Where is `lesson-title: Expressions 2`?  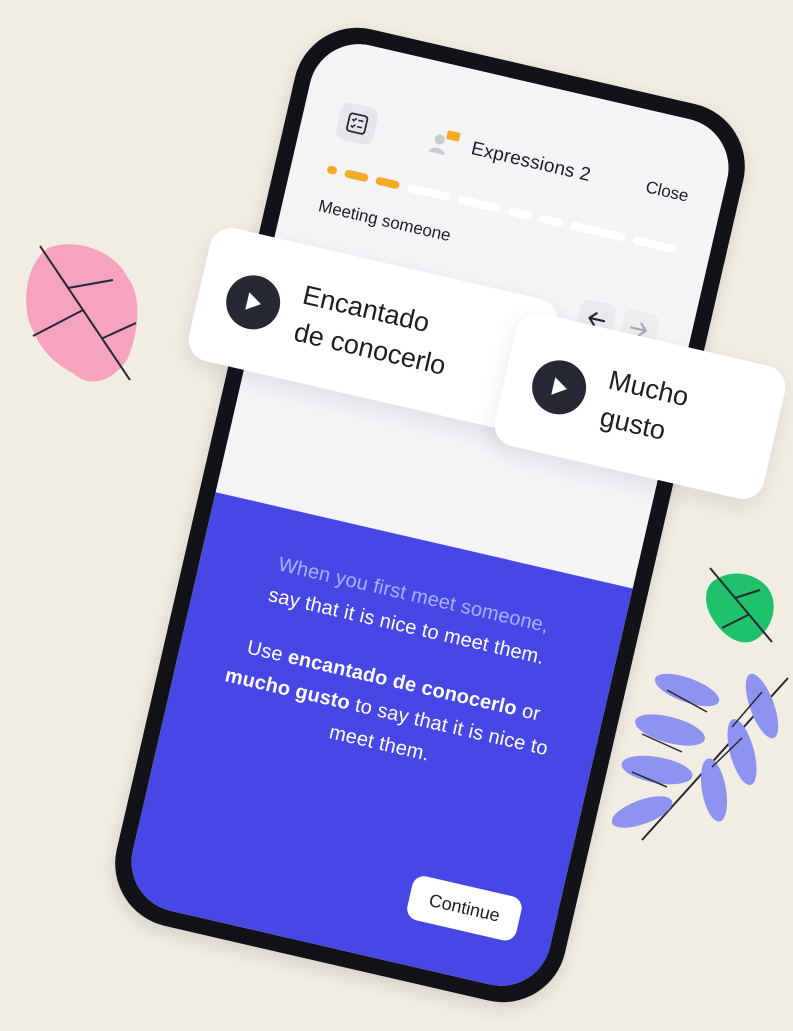
lesson-title: Expressions 2 is located at coordinates (531, 162).